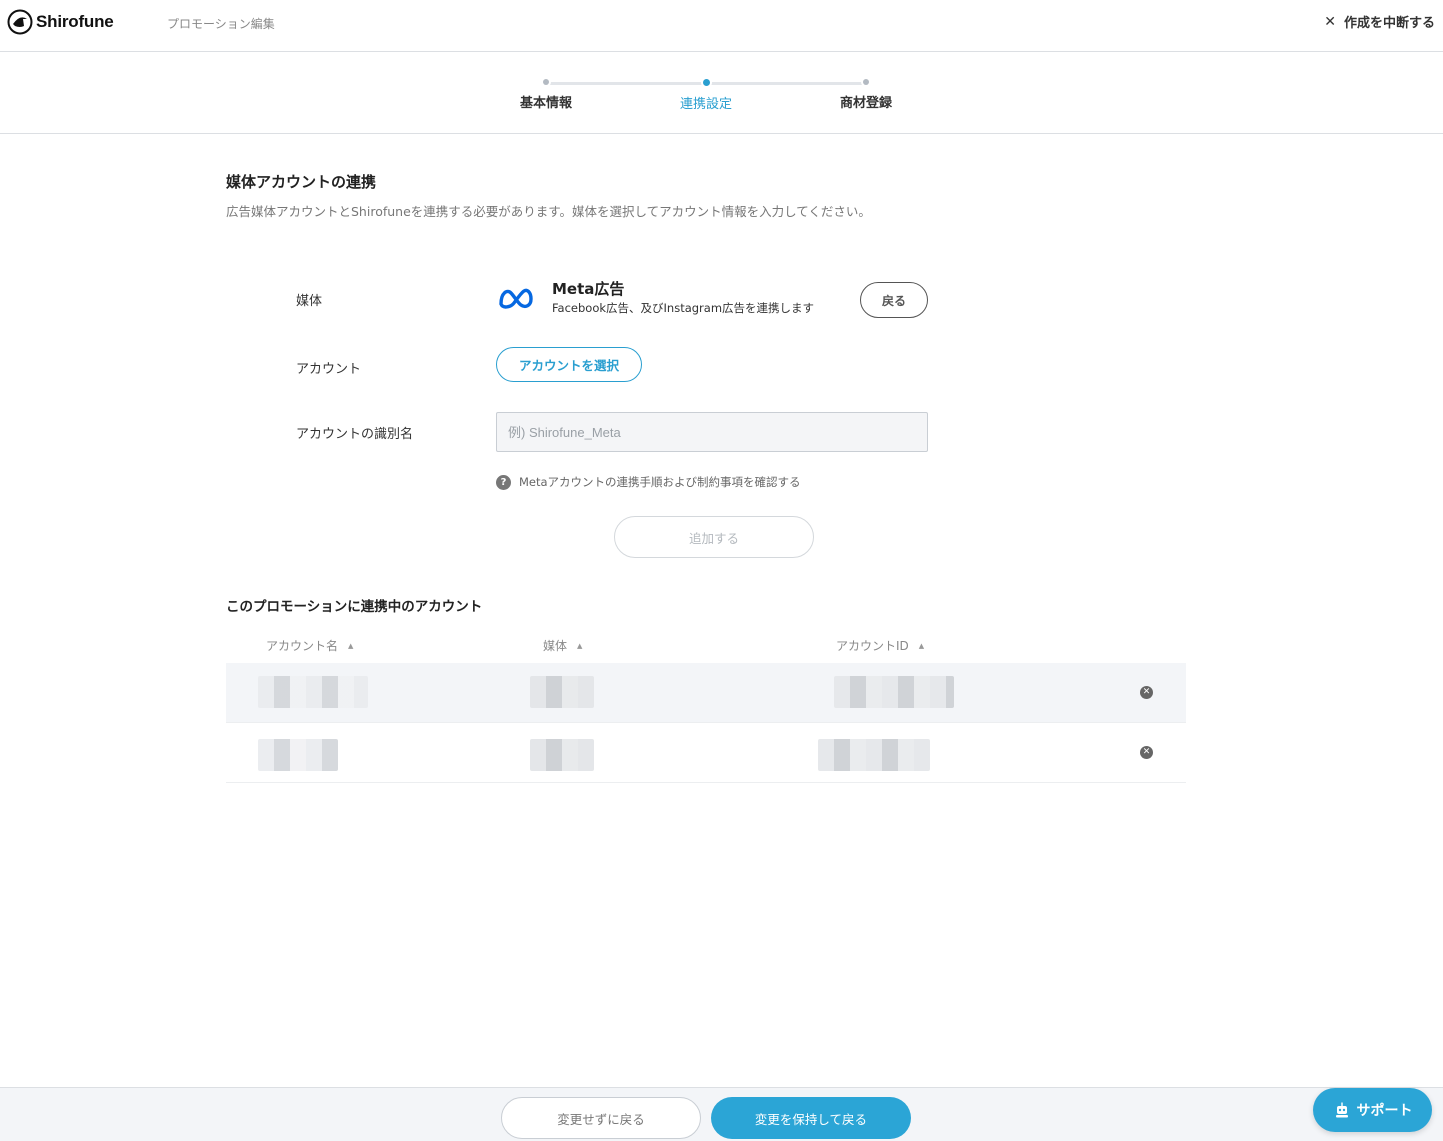 The image size is (1443, 1141). Describe the element at coordinates (516, 298) in the screenshot. I see `meta-logo-icon` at that location.